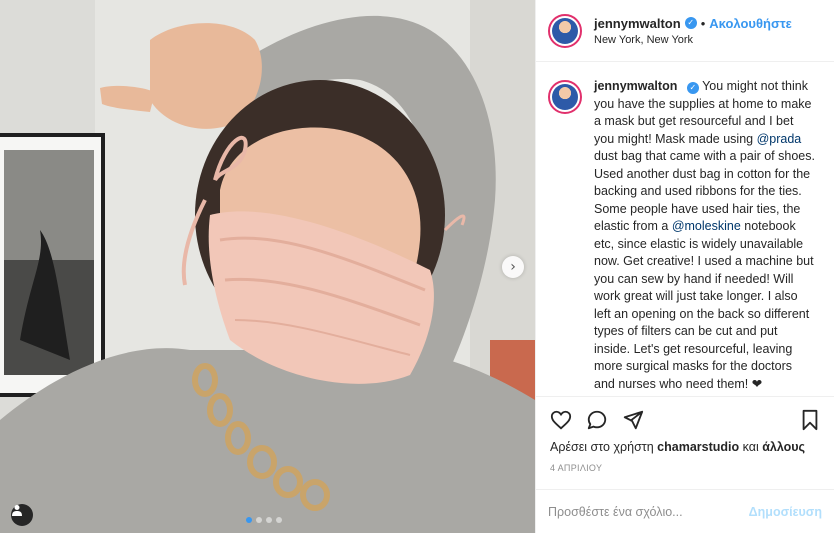 This screenshot has height=533, width=834. I want to click on caption-username: jennymwalton, so click(635, 86).